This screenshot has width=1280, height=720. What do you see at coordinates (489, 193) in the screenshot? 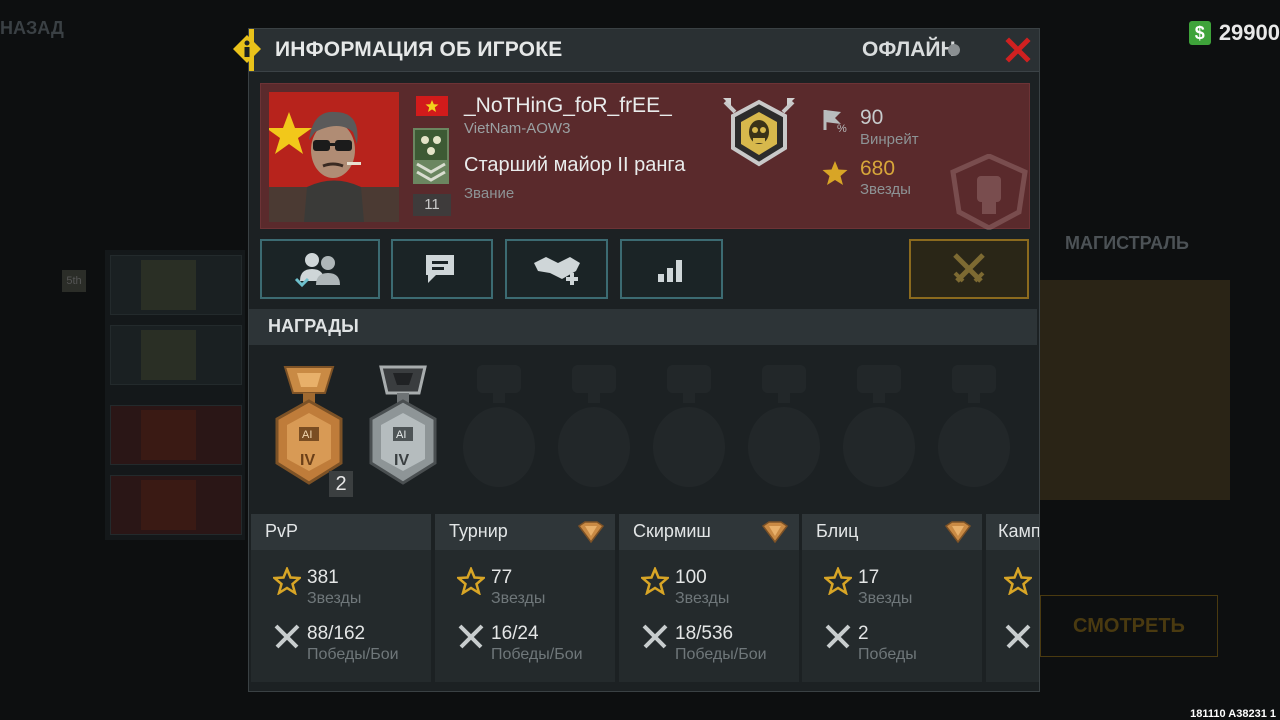
I see `rank-caption: Звание` at bounding box center [489, 193].